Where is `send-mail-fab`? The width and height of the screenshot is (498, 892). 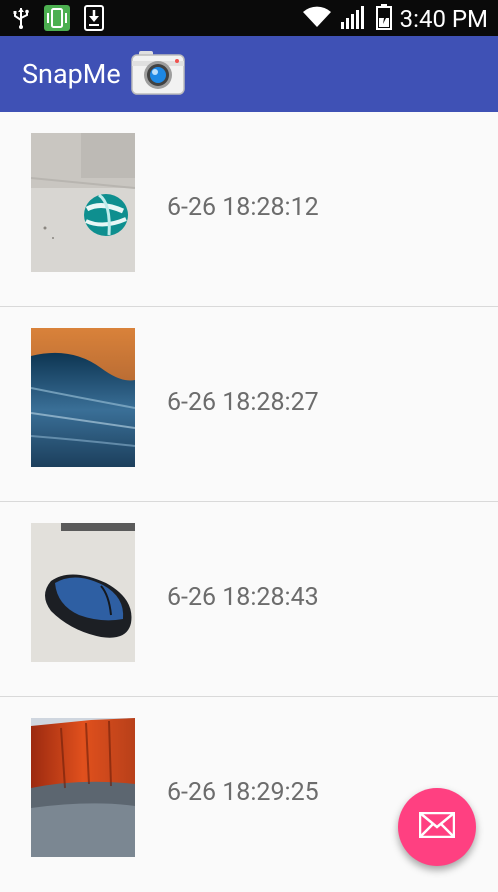
send-mail-fab is located at coordinates (437, 827).